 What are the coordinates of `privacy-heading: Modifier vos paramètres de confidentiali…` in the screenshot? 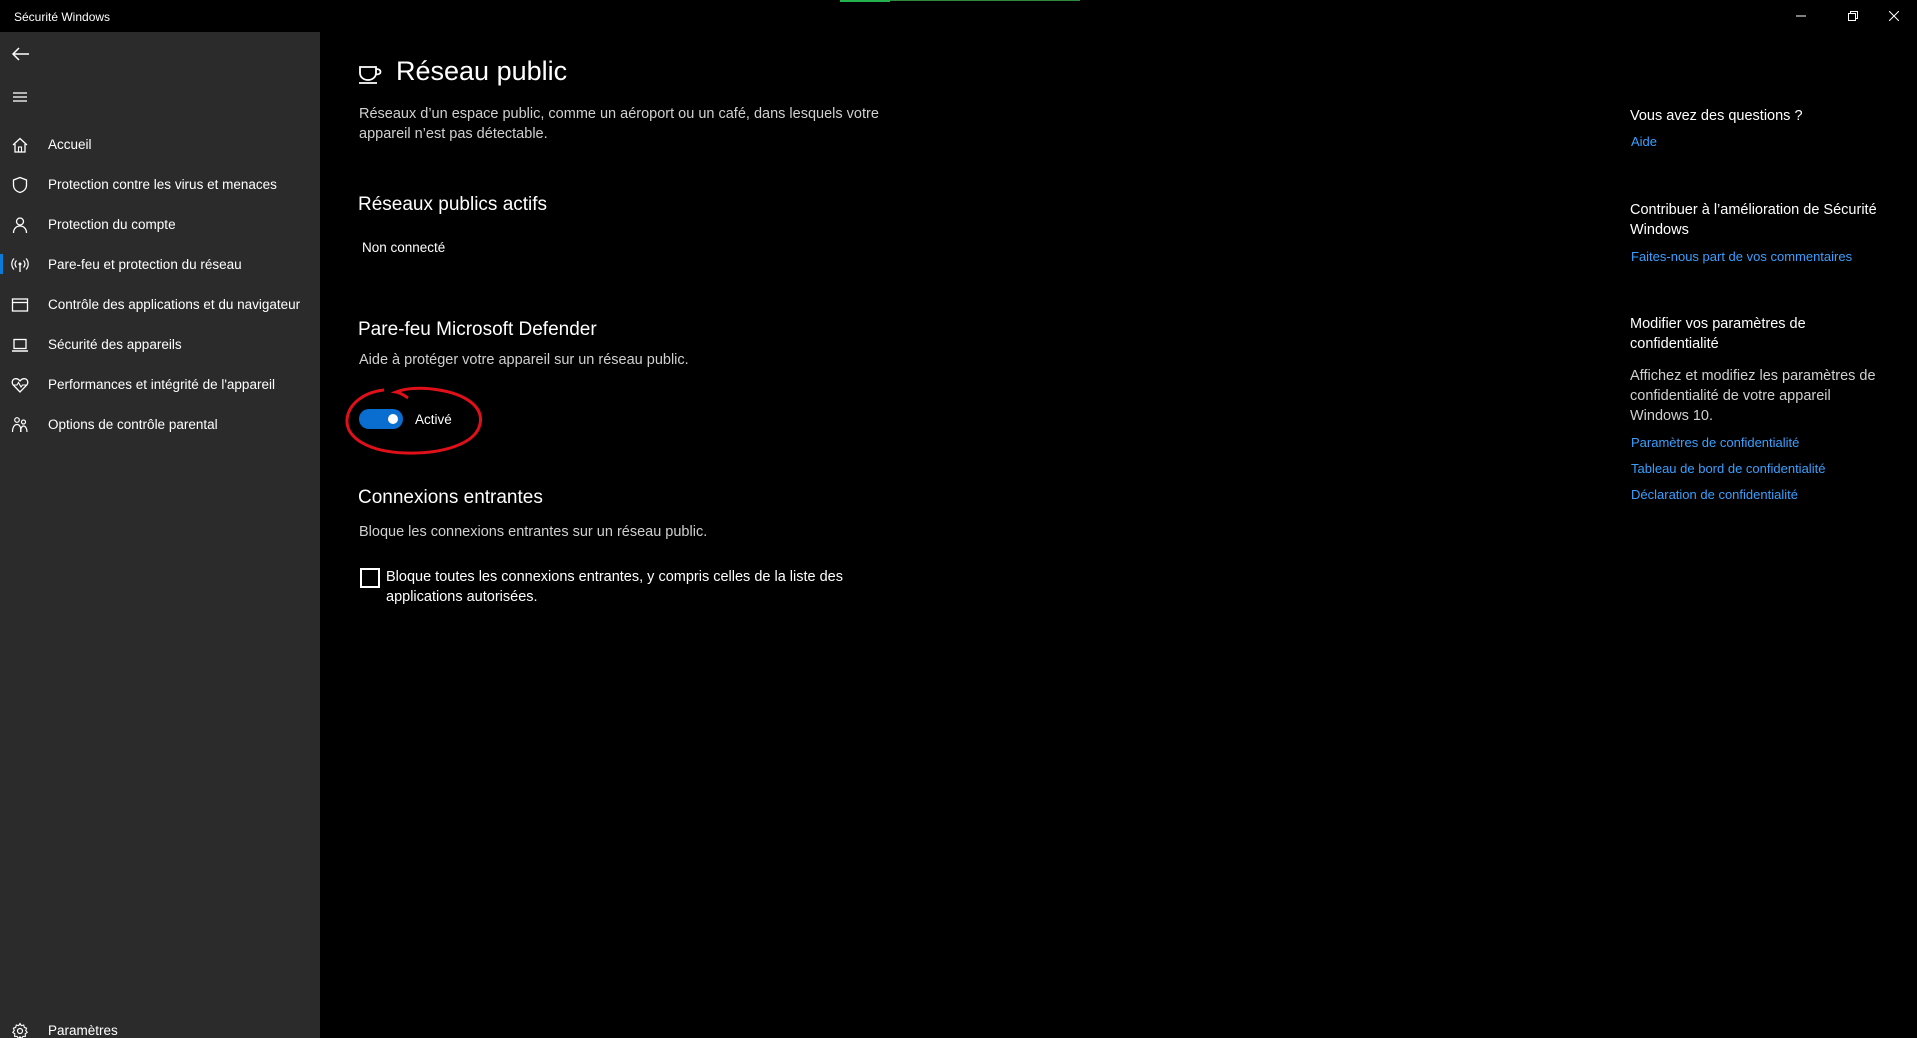 It's located at (1718, 334).